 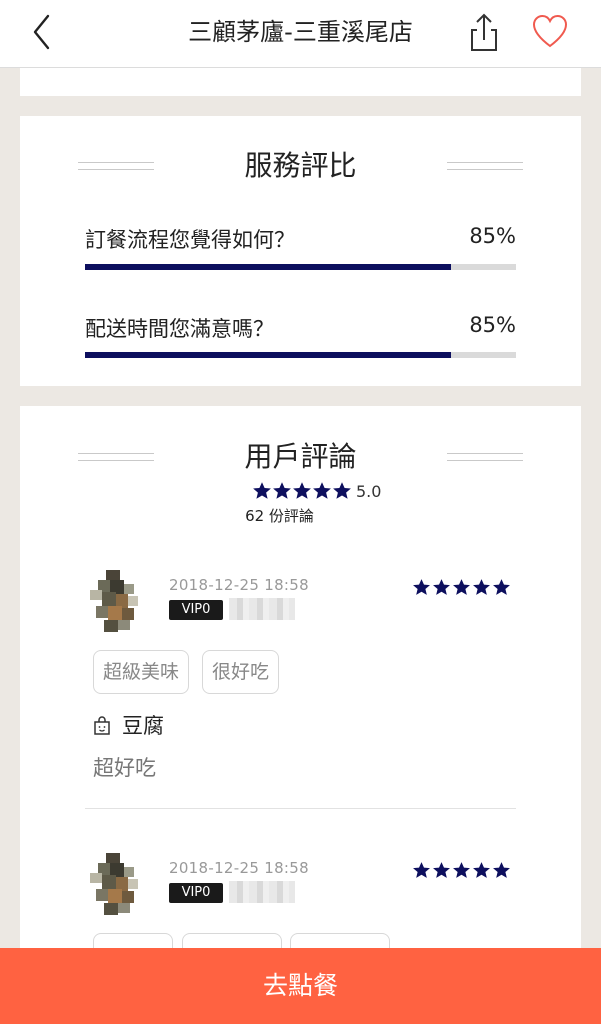 I want to click on nav-bar: 三顧茅廬-三重溪尾店, so click(x=300, y=34).